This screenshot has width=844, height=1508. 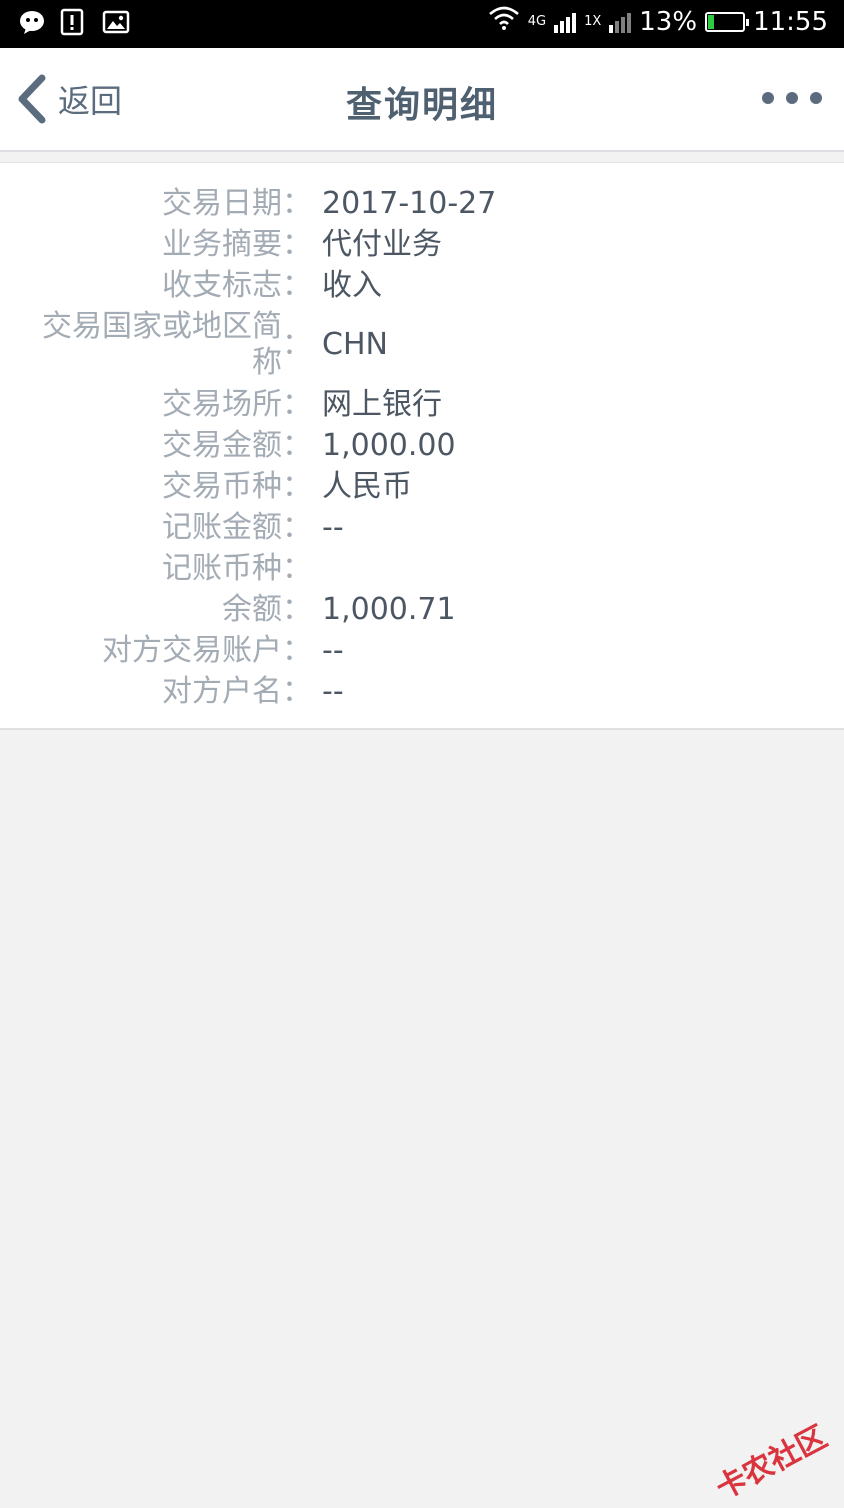 I want to click on detail-label: 交易日期, so click(x=222, y=203).